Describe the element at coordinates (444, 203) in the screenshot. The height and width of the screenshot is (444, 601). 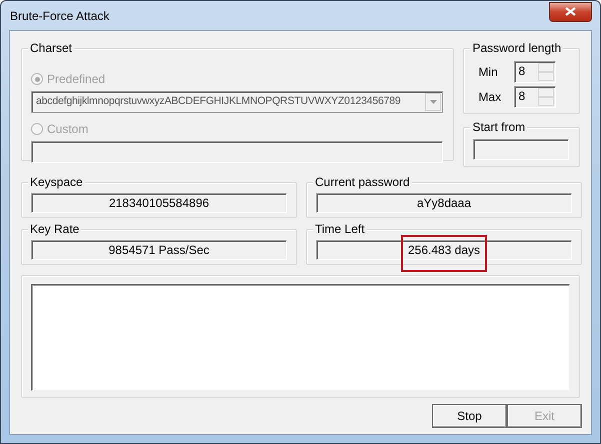
I see `stat-value: aYy8daaa` at that location.